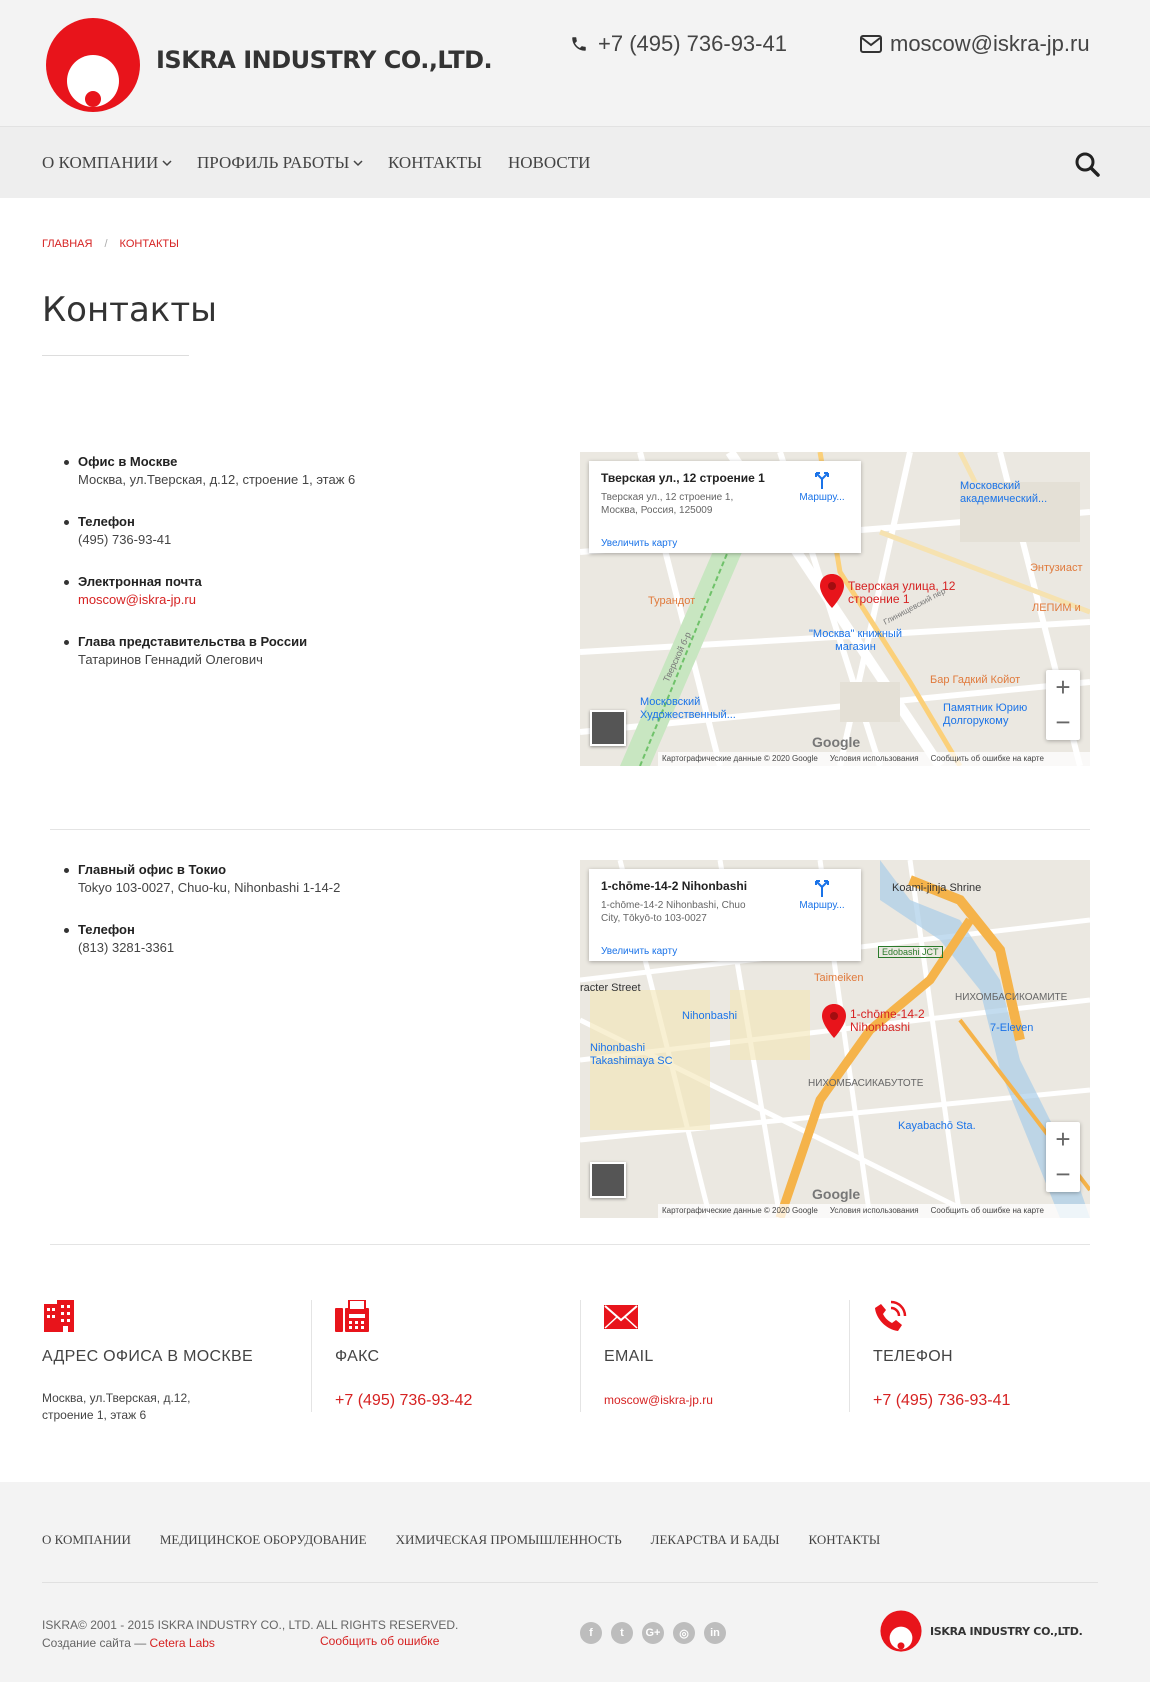  Describe the element at coordinates (1087, 164) in the screenshot. I see `search-icon` at that location.